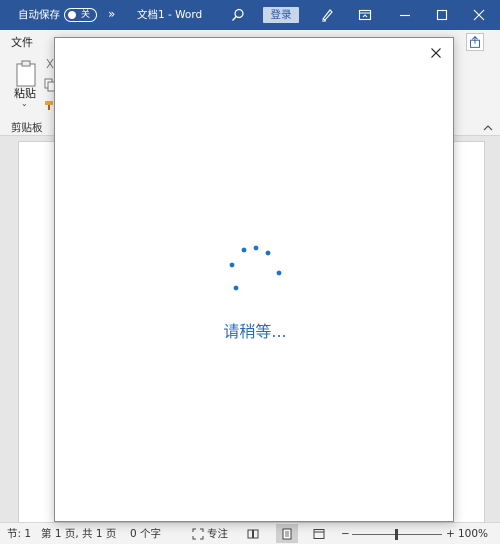 The width and height of the screenshot is (500, 544). Describe the element at coordinates (405, 15) in the screenshot. I see `minimize-icon` at that location.